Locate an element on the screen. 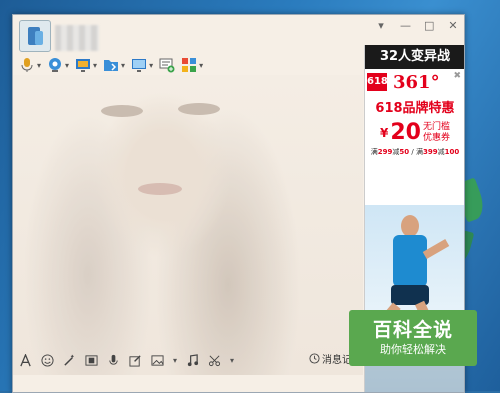  ad-badge: 618 is located at coordinates (377, 82).